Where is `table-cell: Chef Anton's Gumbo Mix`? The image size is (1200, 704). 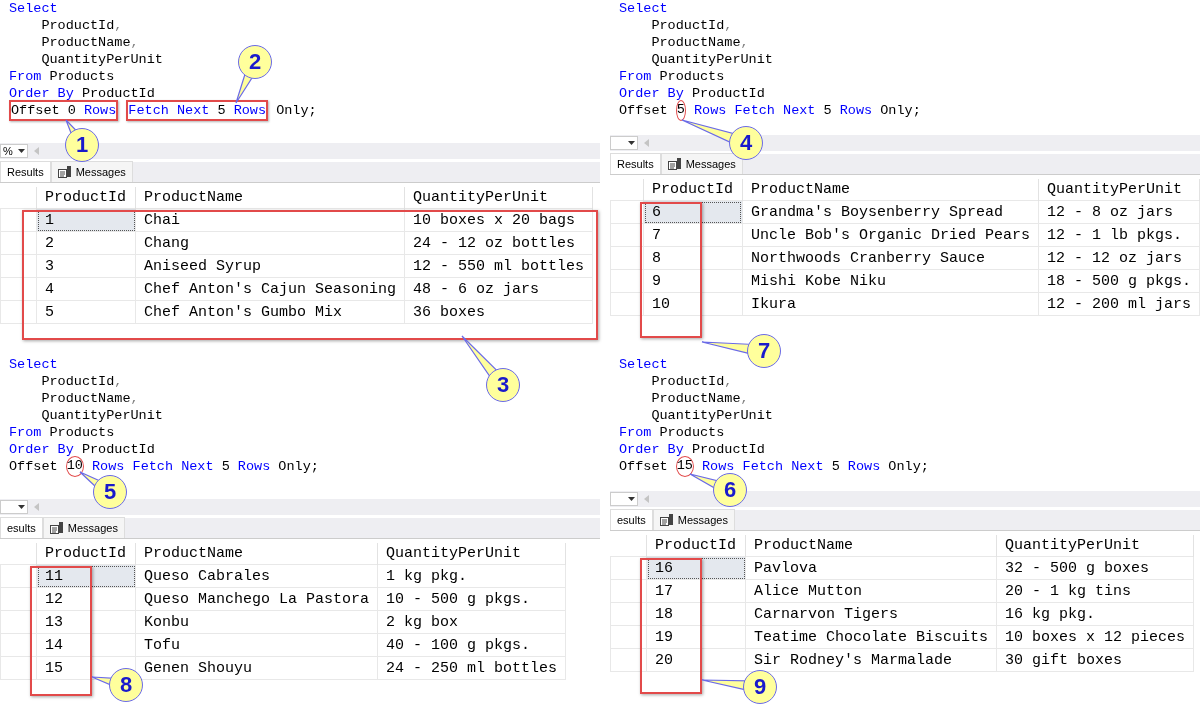
table-cell: Chef Anton's Gumbo Mix is located at coordinates (270, 312).